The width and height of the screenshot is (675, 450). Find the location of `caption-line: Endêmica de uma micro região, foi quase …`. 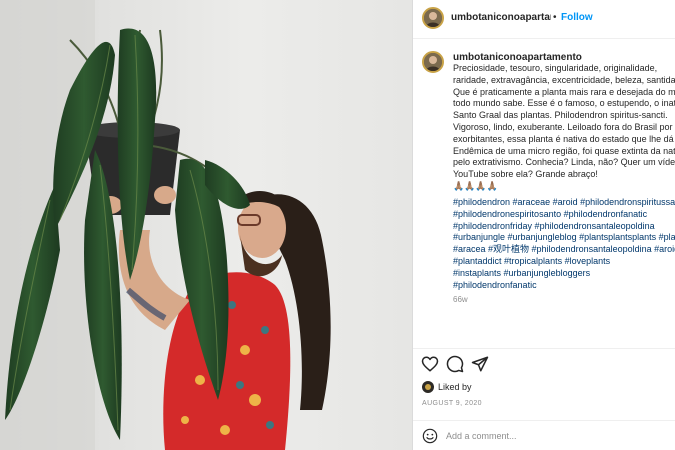

caption-line: Endêmica de uma micro região, foi quase … is located at coordinates (564, 150).